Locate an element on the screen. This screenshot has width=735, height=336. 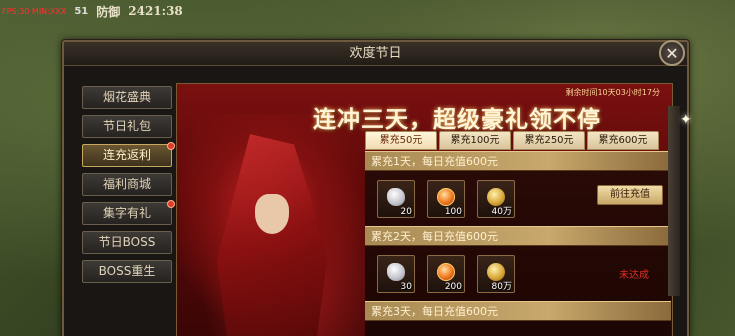
reward-row-header: 累充1天，每日充值600元 is located at coordinates (518, 161).